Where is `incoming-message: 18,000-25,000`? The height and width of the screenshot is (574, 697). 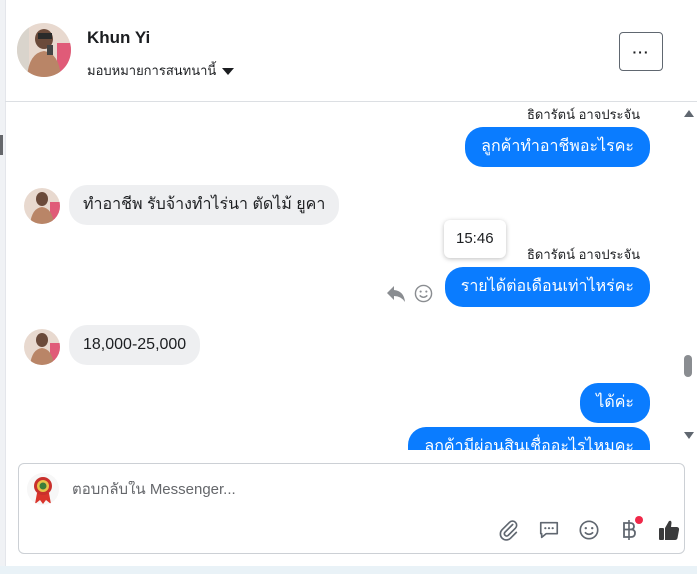 incoming-message: 18,000-25,000 is located at coordinates (135, 345).